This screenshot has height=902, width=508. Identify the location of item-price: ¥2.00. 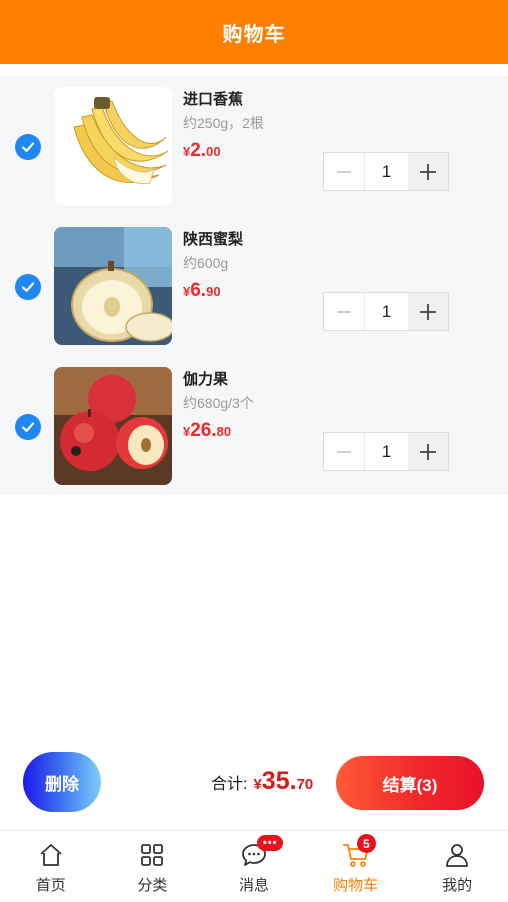
(202, 151).